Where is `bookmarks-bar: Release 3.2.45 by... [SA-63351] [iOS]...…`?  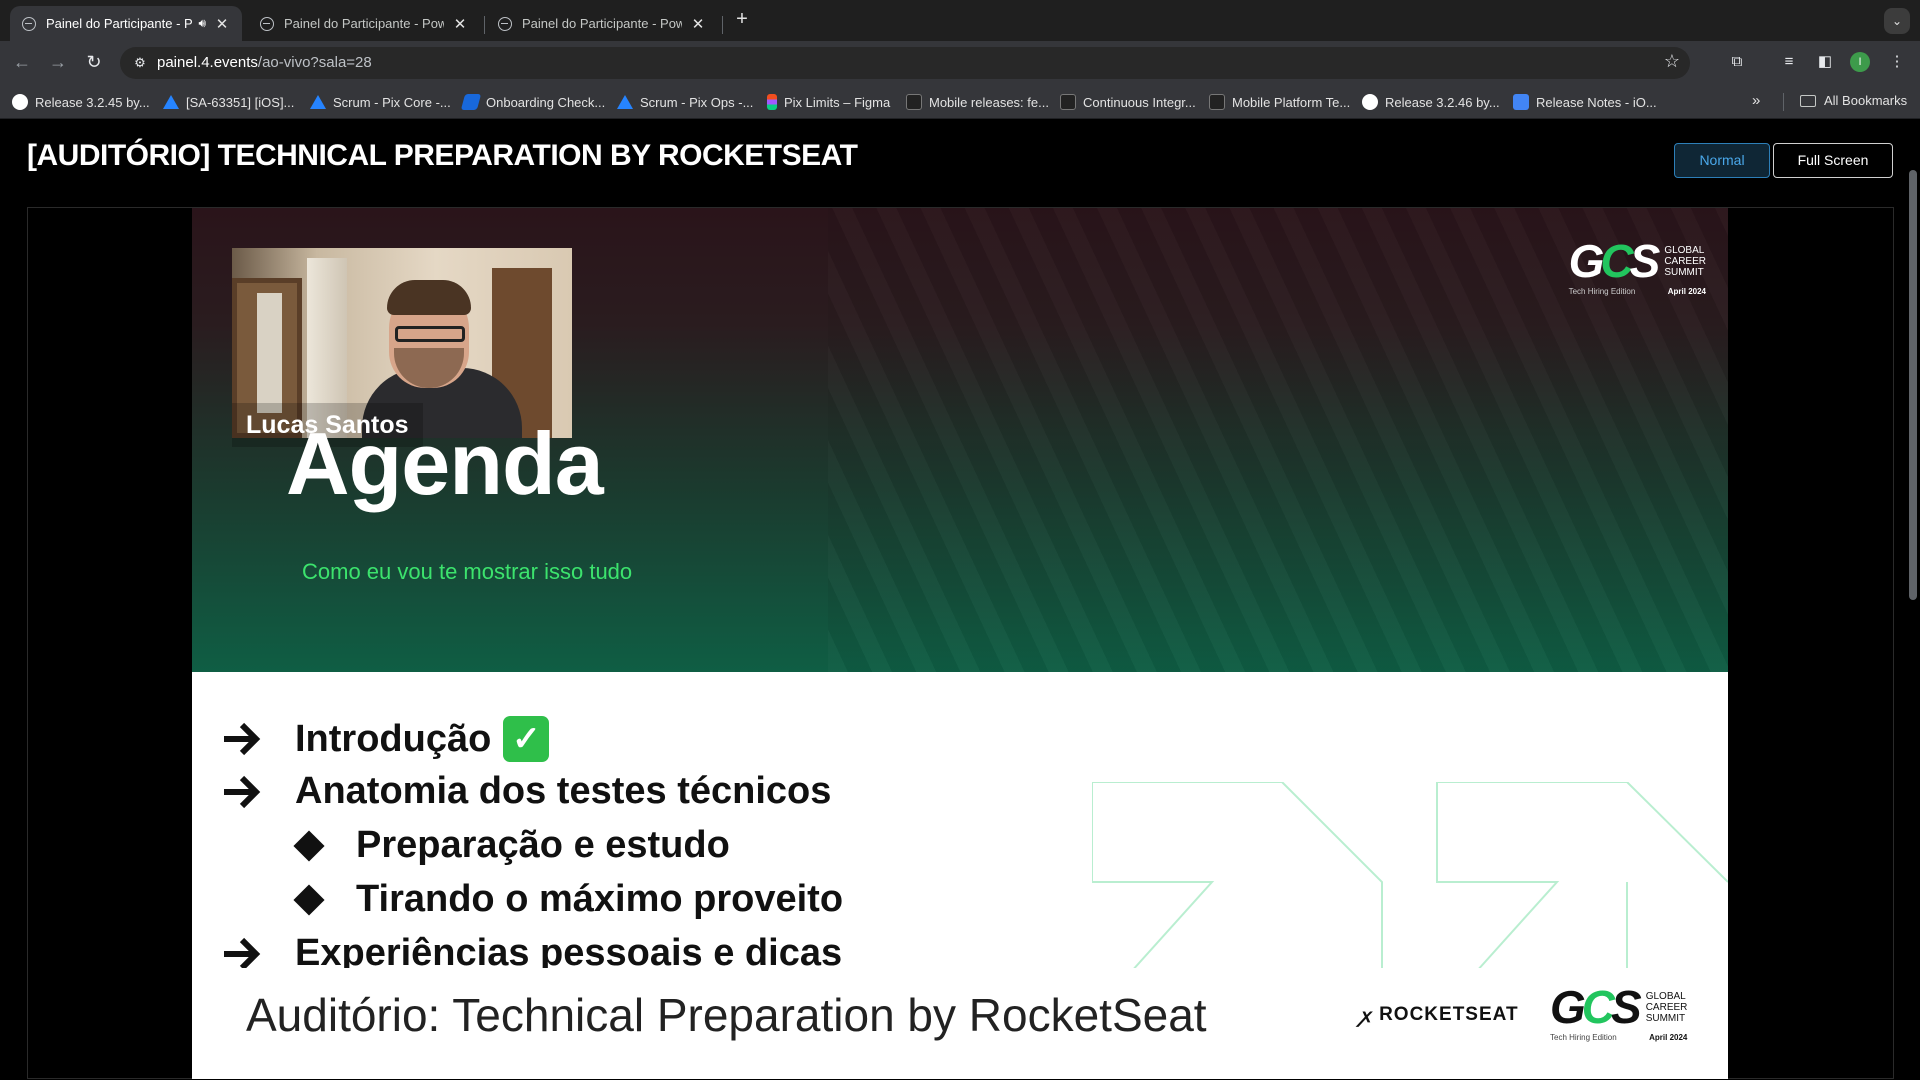
bookmarks-bar: Release 3.2.45 by... [SA-63351] [iOS]...… is located at coordinates (960, 101).